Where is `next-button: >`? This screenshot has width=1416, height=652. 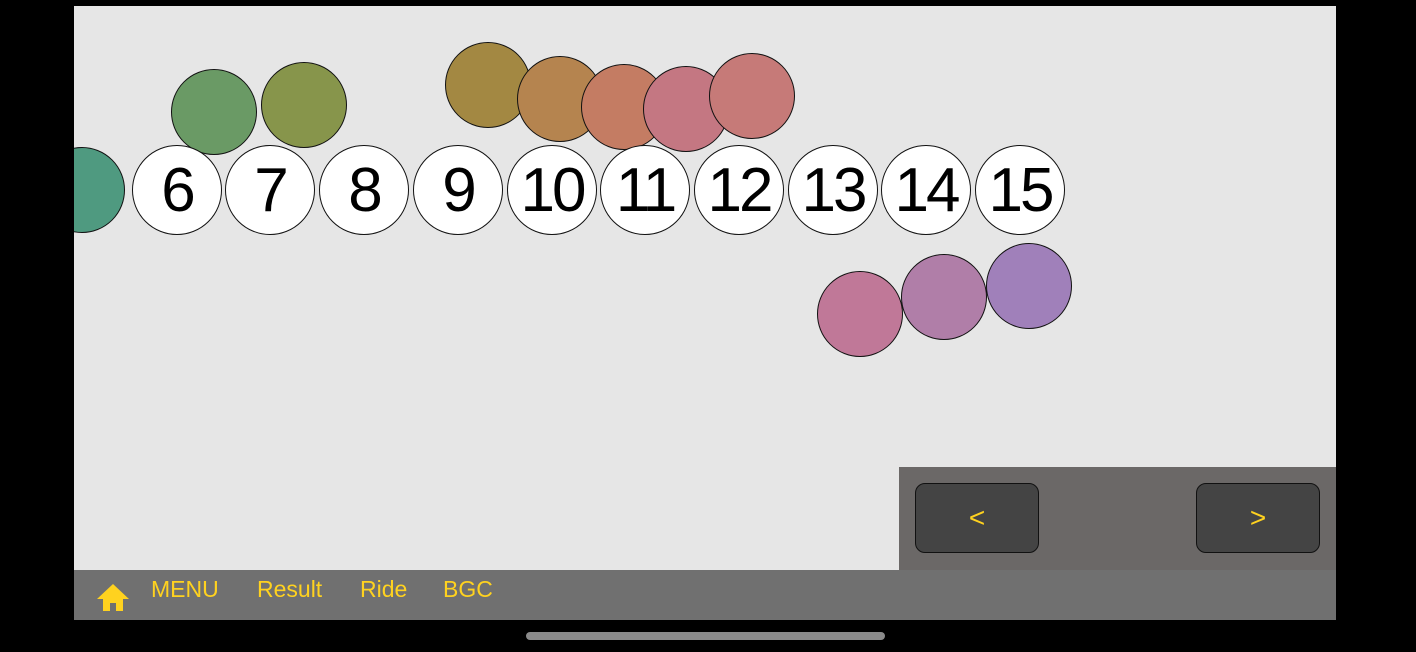
next-button: > is located at coordinates (1258, 518).